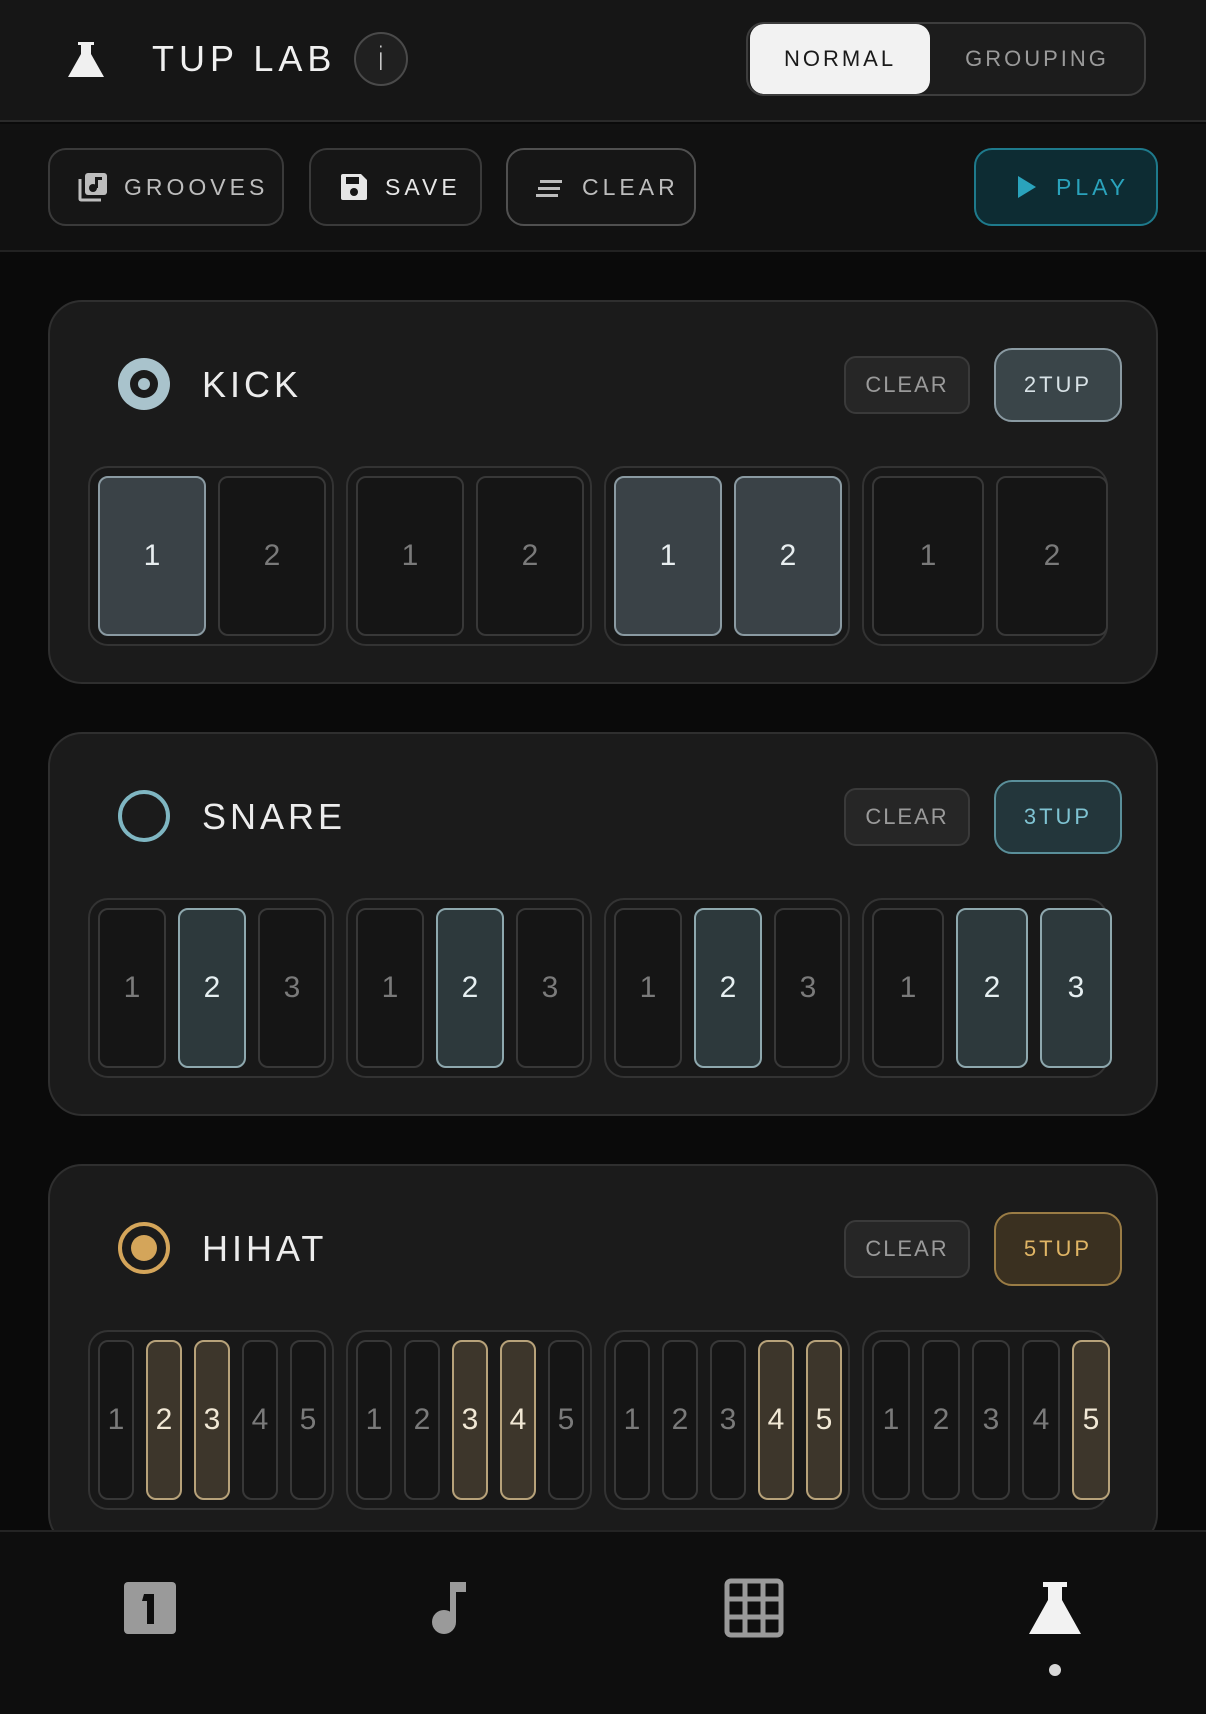 Image resolution: width=1206 pixels, height=1714 pixels. What do you see at coordinates (840, 59) in the screenshot?
I see `mode-normal-tab: NORMAL` at bounding box center [840, 59].